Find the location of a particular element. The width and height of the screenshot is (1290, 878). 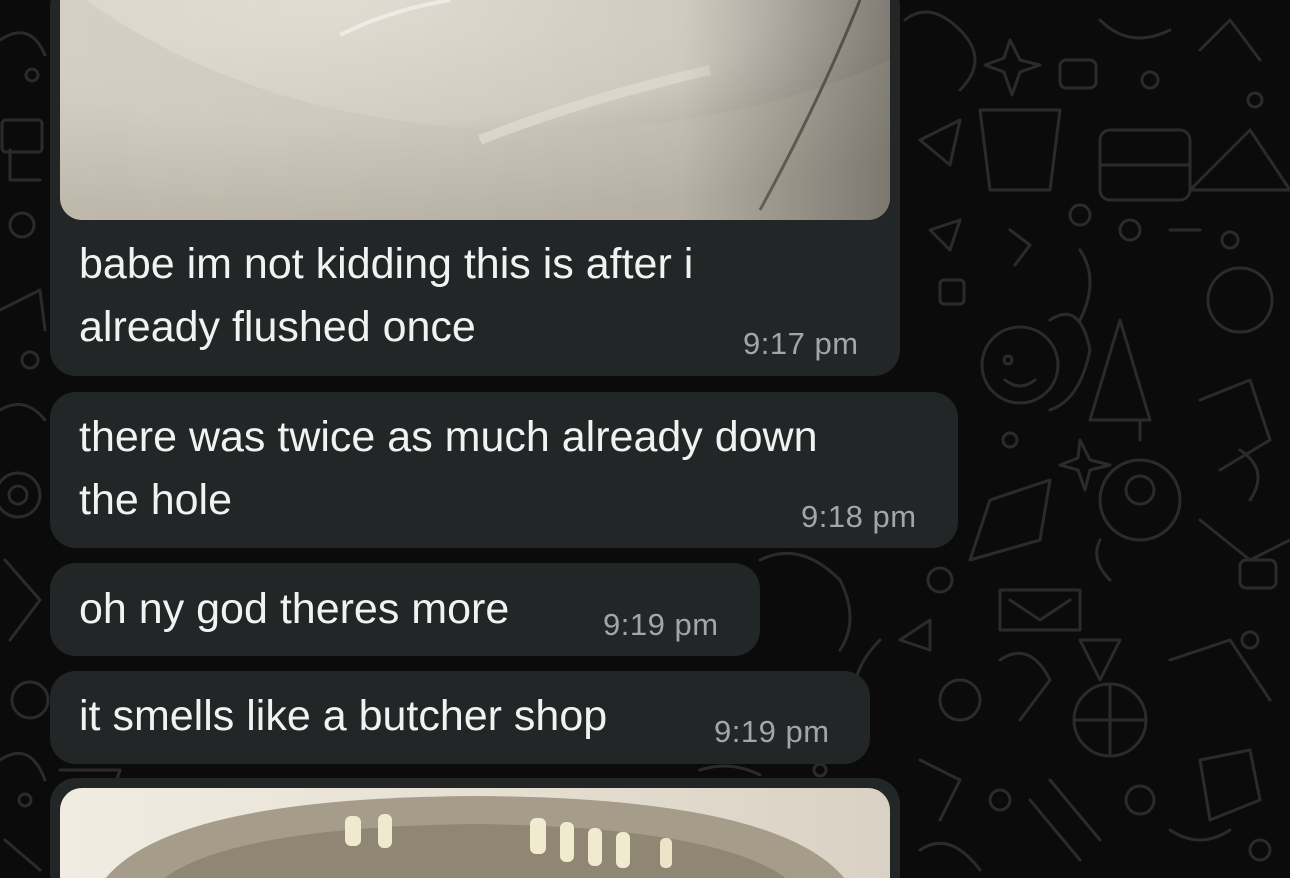

message-text-line: there was twice as much already down is located at coordinates (448, 437).